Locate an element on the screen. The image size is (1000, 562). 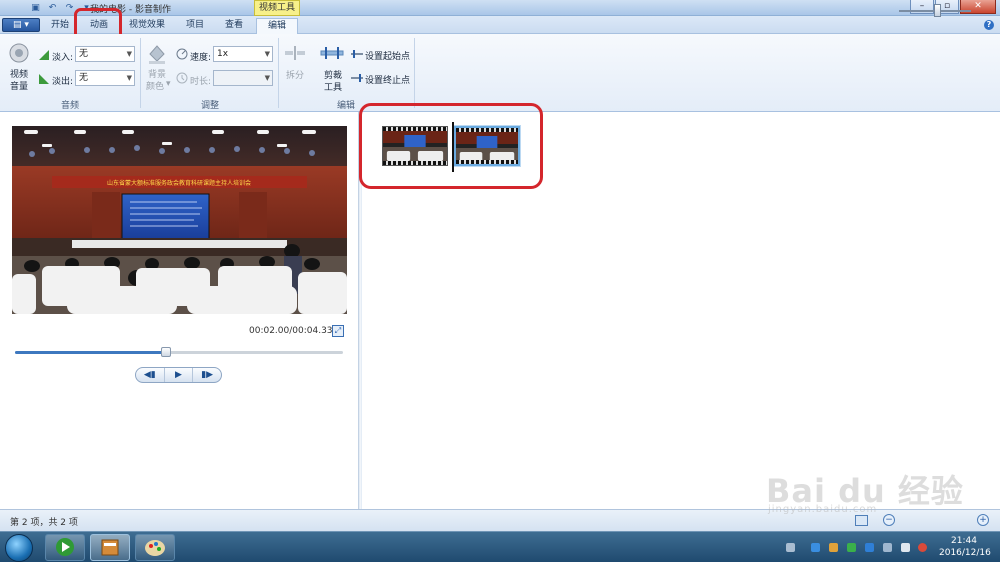
baidu-jingyan-watermark: Bai du 经验 jingyan.baidu.com is located at coordinates (875, 485).